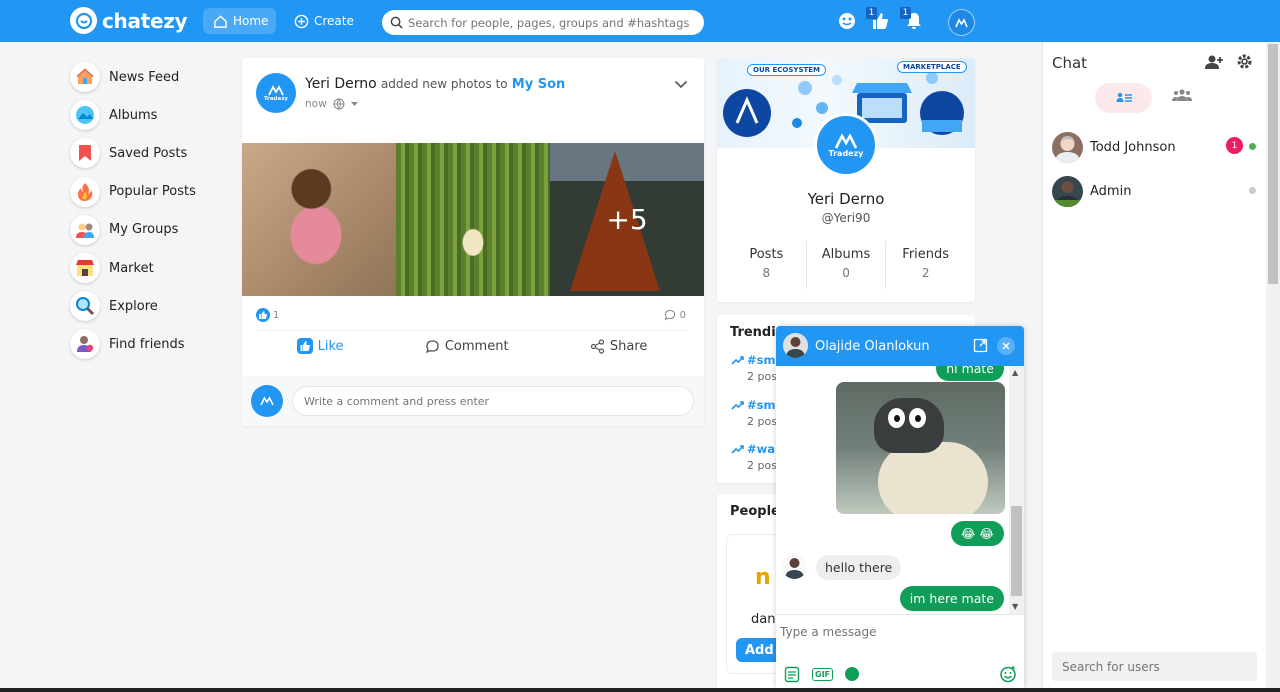 This screenshot has height=692, width=1280. What do you see at coordinates (951, 598) in the screenshot?
I see `message-outgoing: im here mate` at bounding box center [951, 598].